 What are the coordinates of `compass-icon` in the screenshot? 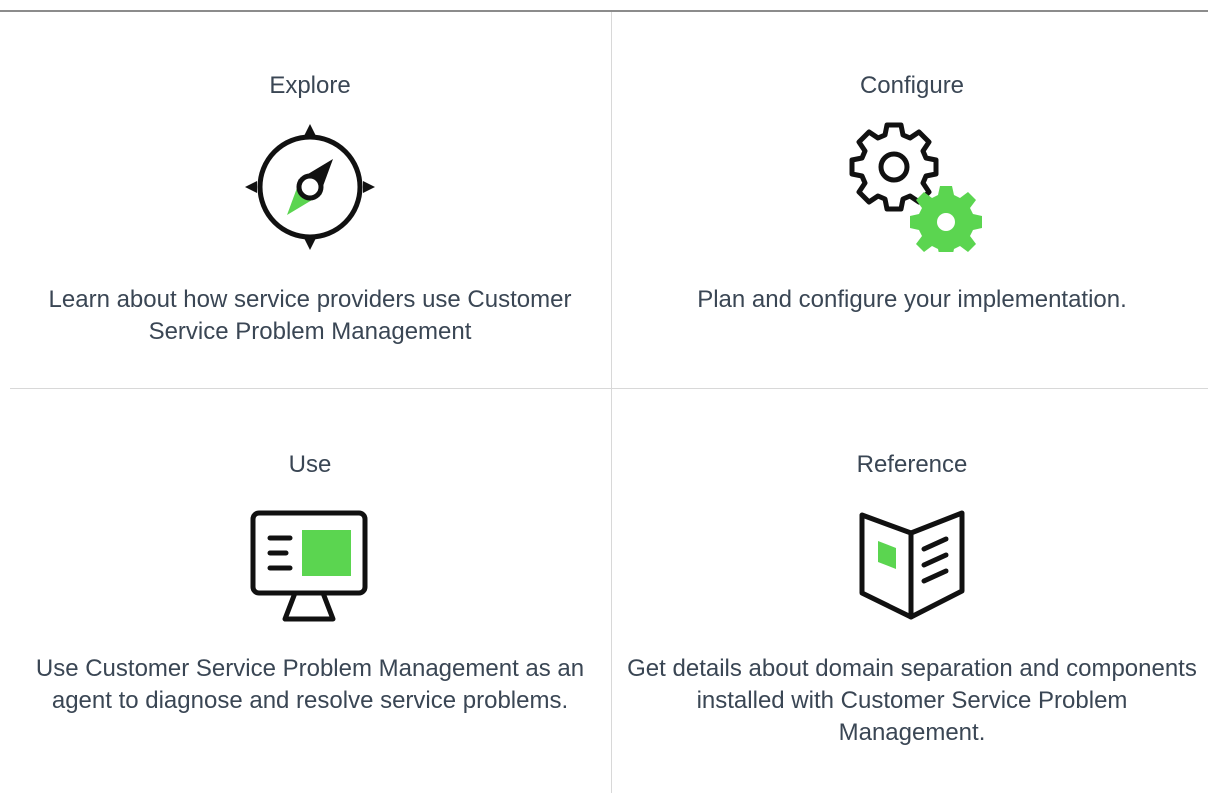 It's located at (310, 187).